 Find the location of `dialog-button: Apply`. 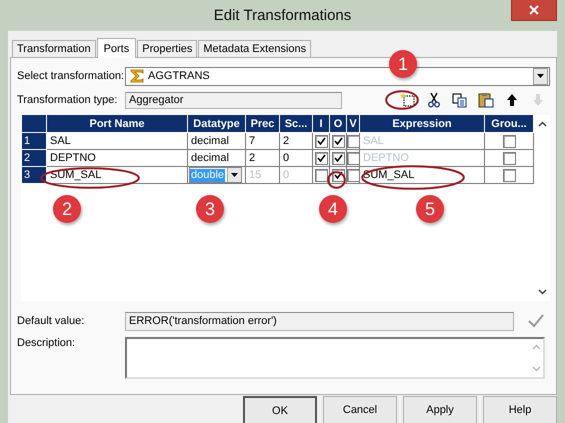

dialog-button: Apply is located at coordinates (440, 409).